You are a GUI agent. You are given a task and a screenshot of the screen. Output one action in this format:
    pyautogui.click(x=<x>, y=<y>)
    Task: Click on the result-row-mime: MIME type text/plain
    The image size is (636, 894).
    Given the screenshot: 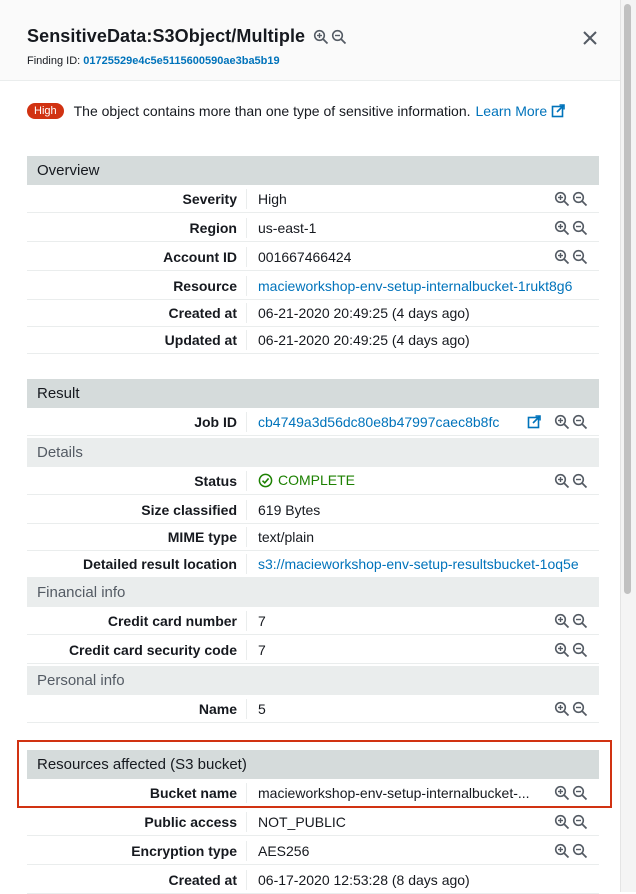 What is the action you would take?
    pyautogui.click(x=313, y=537)
    